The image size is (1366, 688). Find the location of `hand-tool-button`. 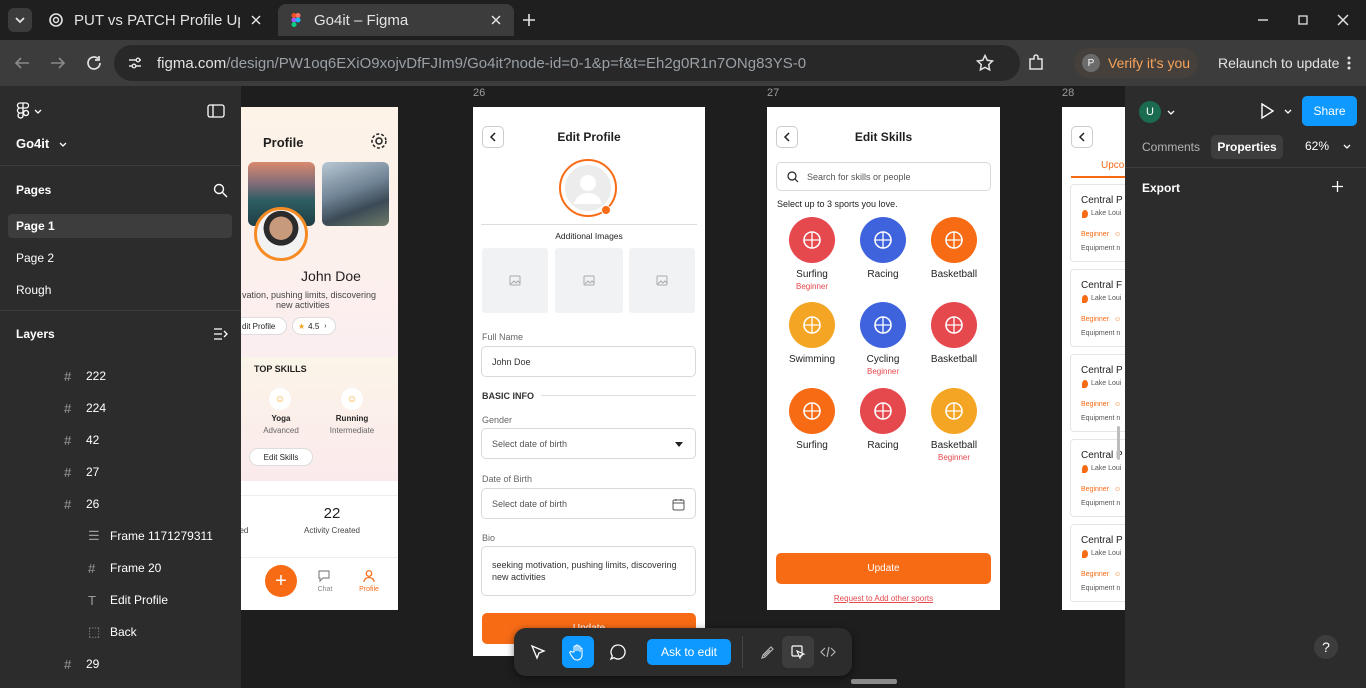

hand-tool-button is located at coordinates (578, 652).